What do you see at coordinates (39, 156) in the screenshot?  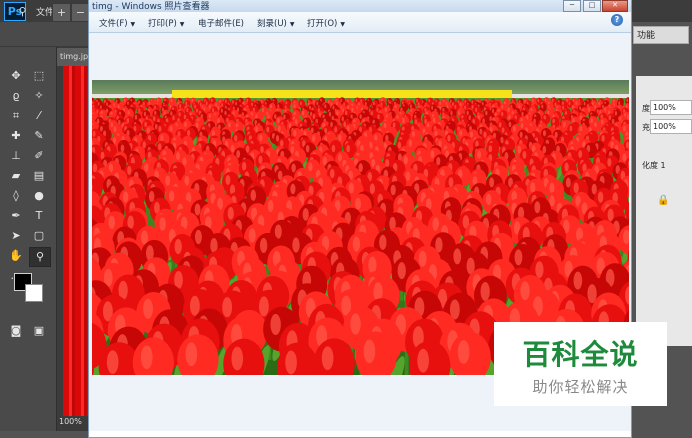 I see `history-brush-icon: ✐` at bounding box center [39, 156].